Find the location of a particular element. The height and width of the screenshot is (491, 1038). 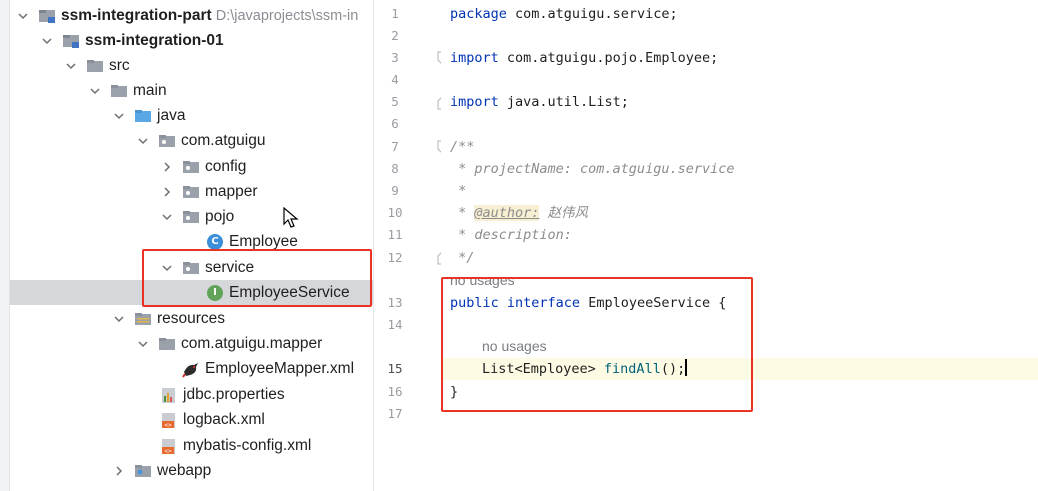

tree-label: webapp is located at coordinates (184, 470).